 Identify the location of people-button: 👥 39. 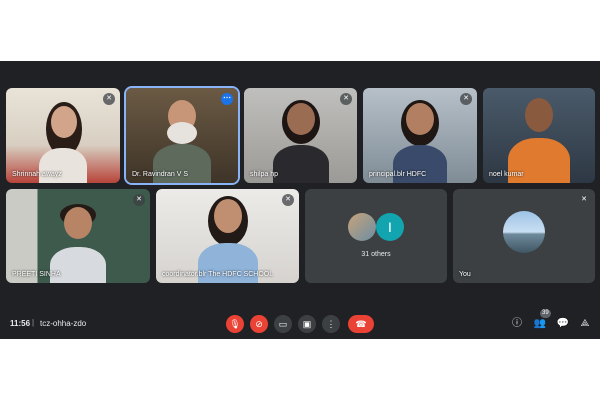
(541, 320).